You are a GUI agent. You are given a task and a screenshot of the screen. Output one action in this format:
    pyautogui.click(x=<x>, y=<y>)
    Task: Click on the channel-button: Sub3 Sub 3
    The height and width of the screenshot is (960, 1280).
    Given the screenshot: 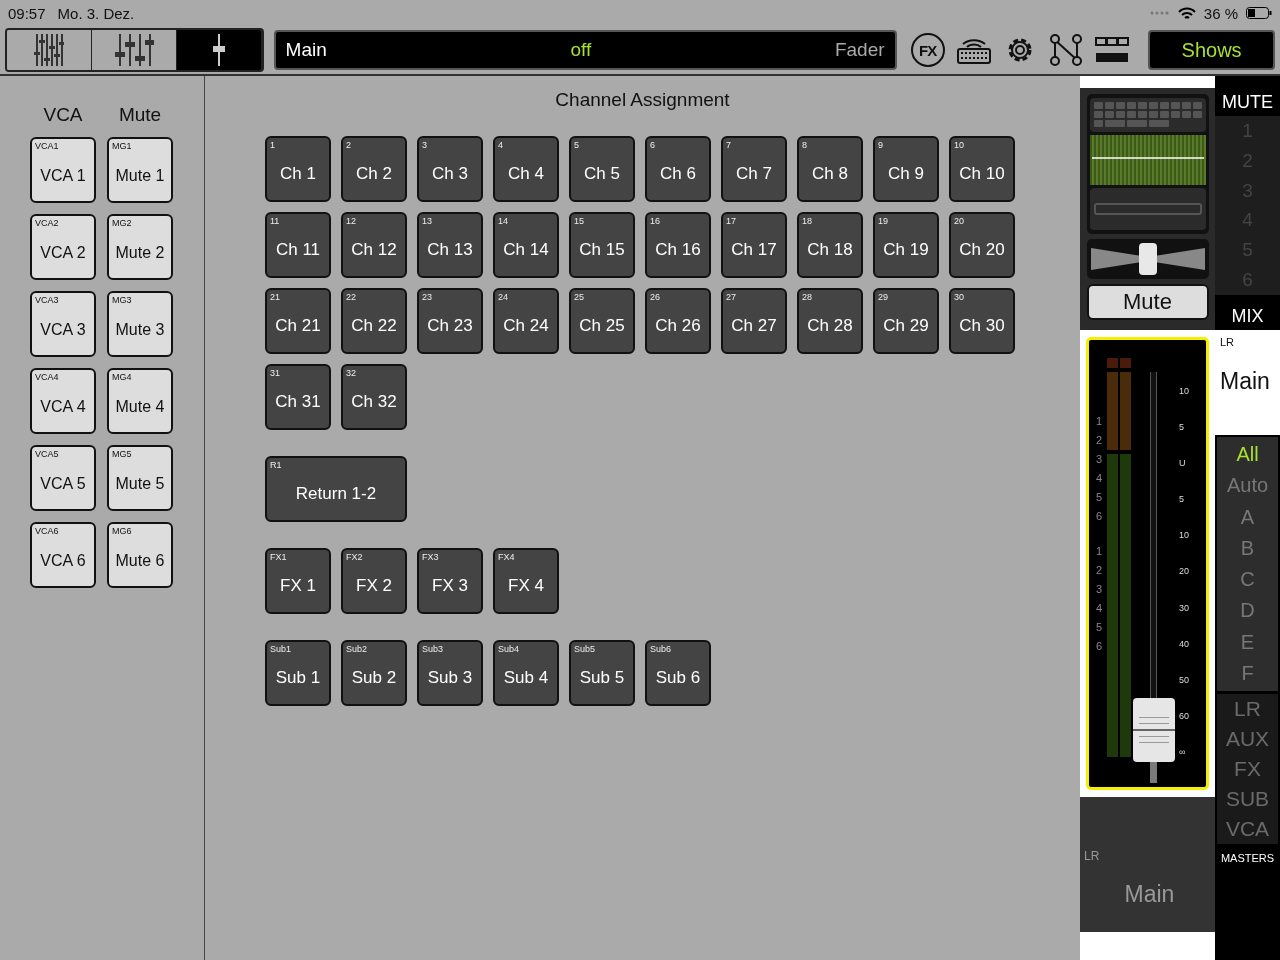 What is the action you would take?
    pyautogui.click(x=450, y=673)
    